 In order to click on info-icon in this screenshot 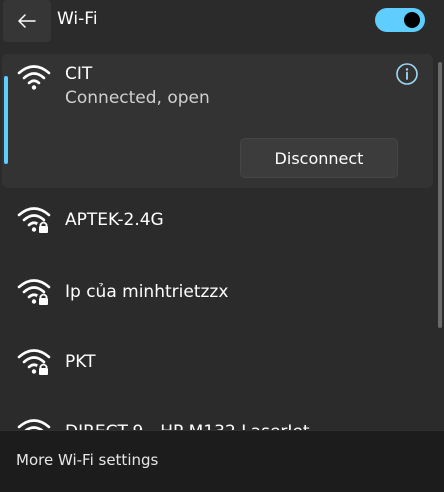, I will do `click(407, 74)`.